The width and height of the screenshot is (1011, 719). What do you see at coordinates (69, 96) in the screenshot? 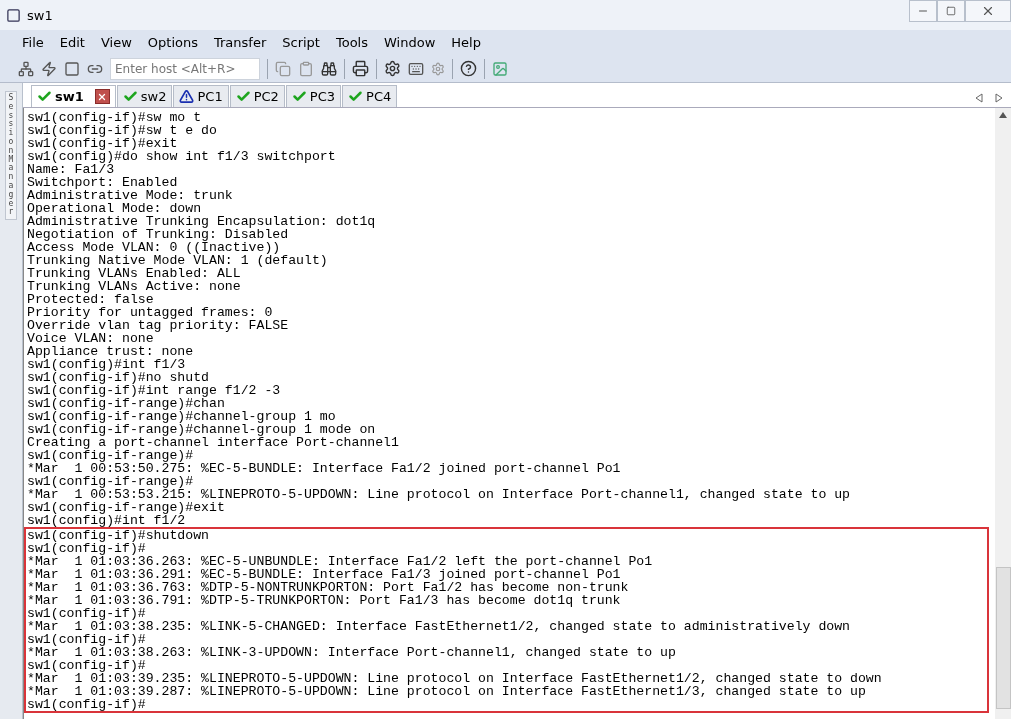
I see `tab-label: sw1` at bounding box center [69, 96].